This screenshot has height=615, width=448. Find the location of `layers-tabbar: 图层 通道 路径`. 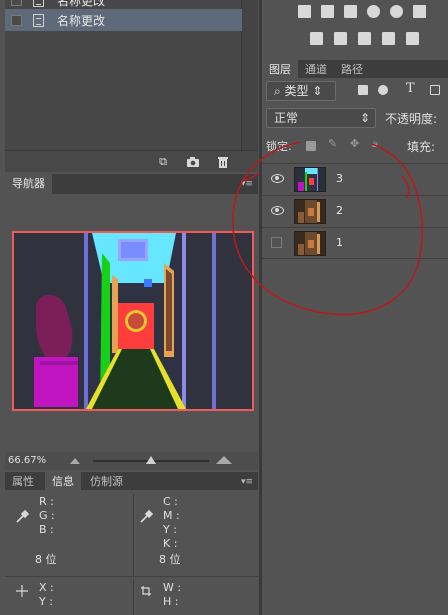

layers-tabbar: 图层 通道 路径 is located at coordinates (355, 70).